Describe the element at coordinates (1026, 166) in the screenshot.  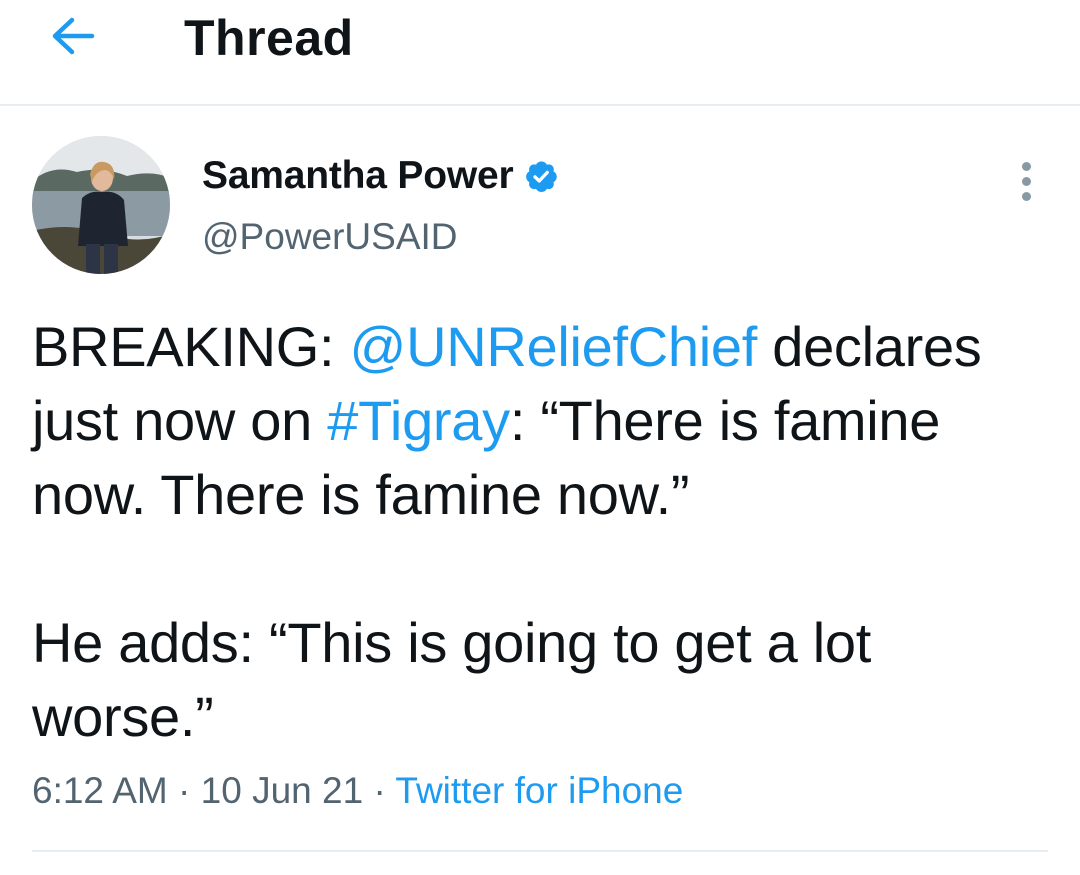
I see `more-vertical-icon` at that location.